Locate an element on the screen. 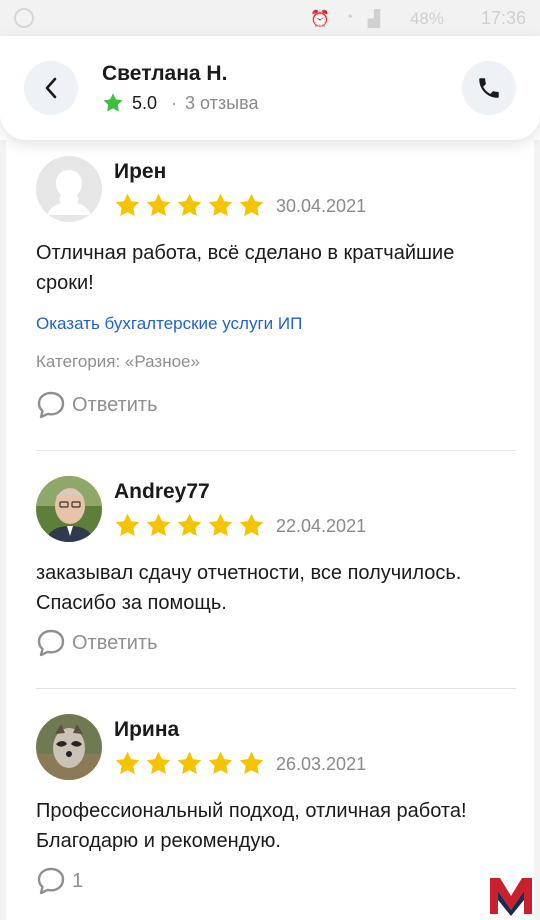 The width and height of the screenshot is (540, 920). review-date: 22.04.2021 is located at coordinates (321, 526).